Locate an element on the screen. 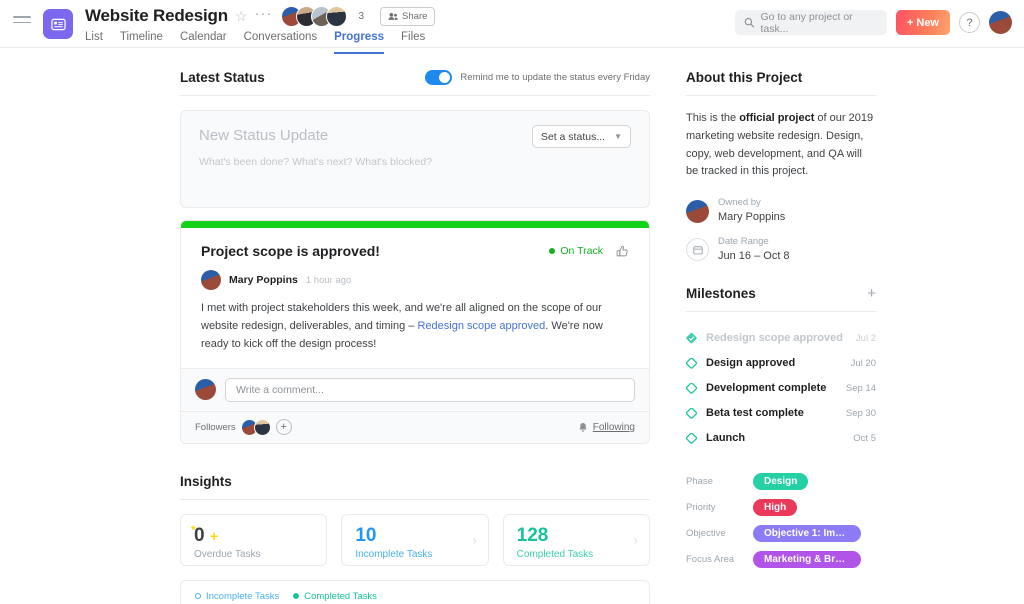 The height and width of the screenshot is (604, 1024). add-follower-button: + is located at coordinates (283, 427).